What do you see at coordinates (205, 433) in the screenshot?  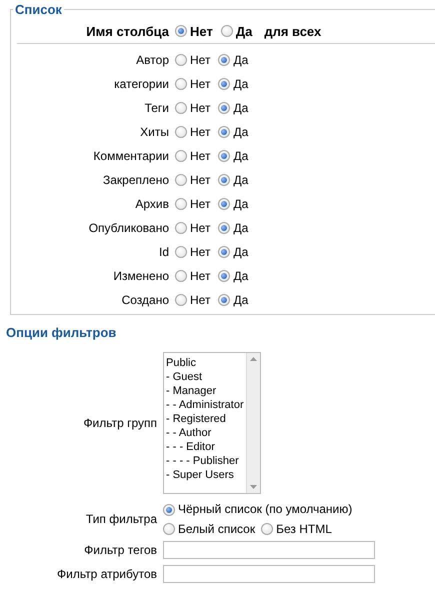 I see `list-option: - - Author` at bounding box center [205, 433].